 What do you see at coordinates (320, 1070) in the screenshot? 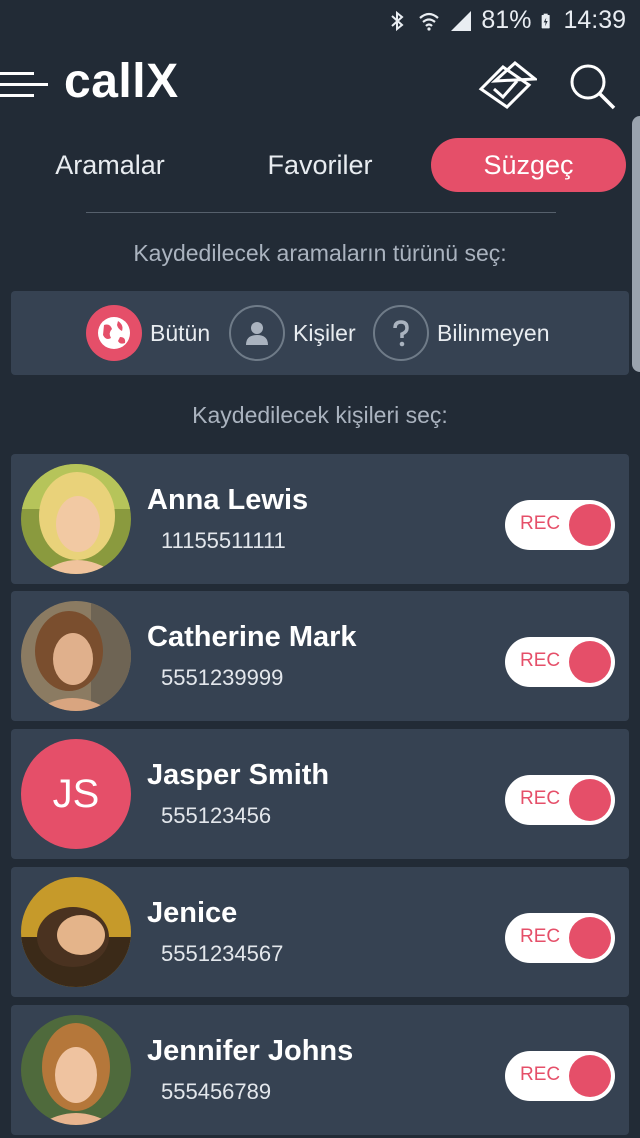
I see `contact-row-jennifer-johns: Jennifer Johns 555456789 REC` at bounding box center [320, 1070].